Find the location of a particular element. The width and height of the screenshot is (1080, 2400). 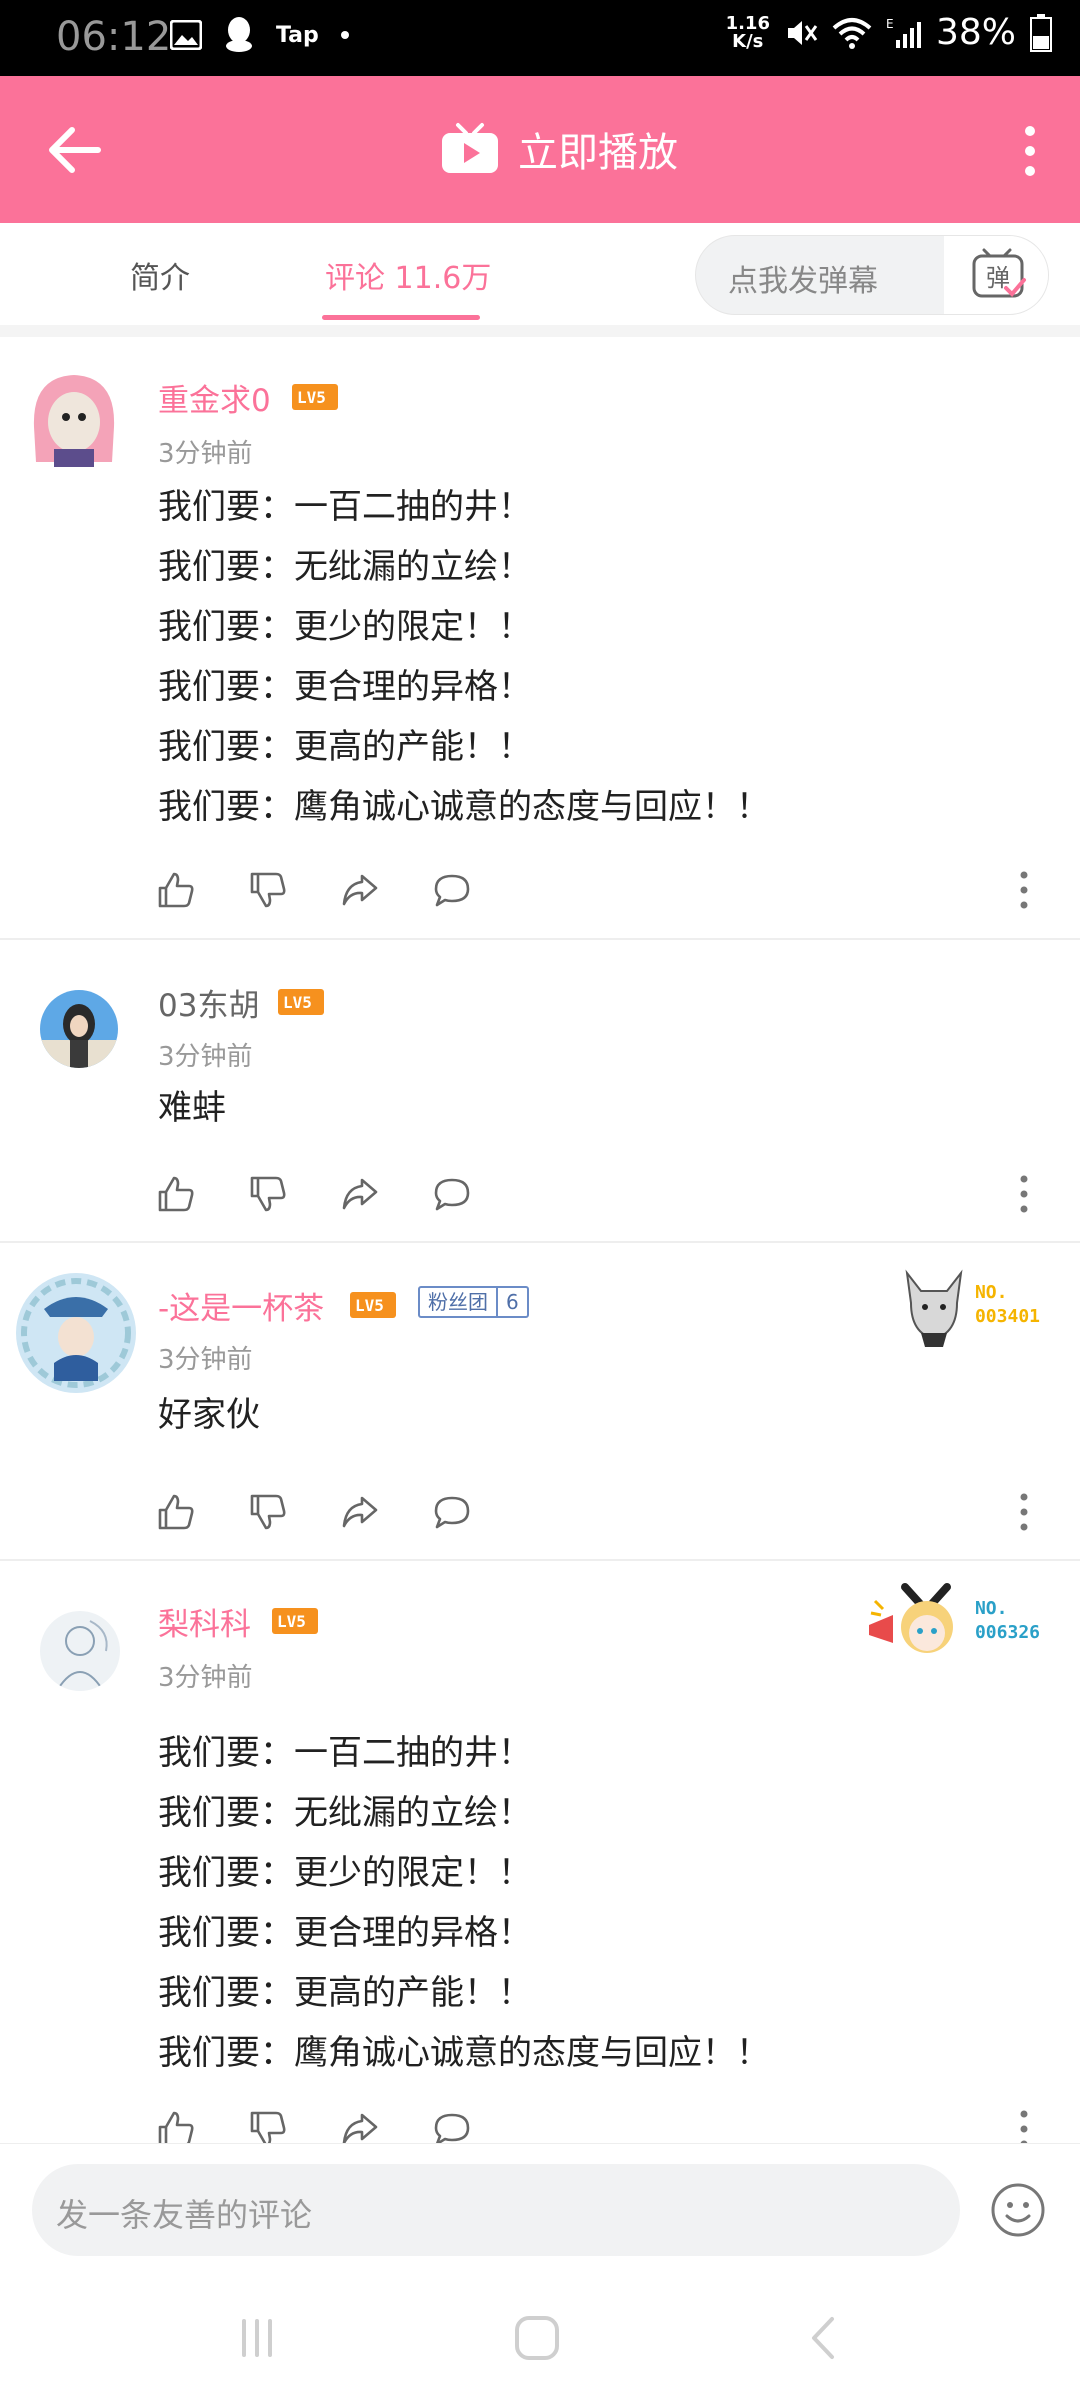

app-bar: 立即播放 is located at coordinates (540, 149).